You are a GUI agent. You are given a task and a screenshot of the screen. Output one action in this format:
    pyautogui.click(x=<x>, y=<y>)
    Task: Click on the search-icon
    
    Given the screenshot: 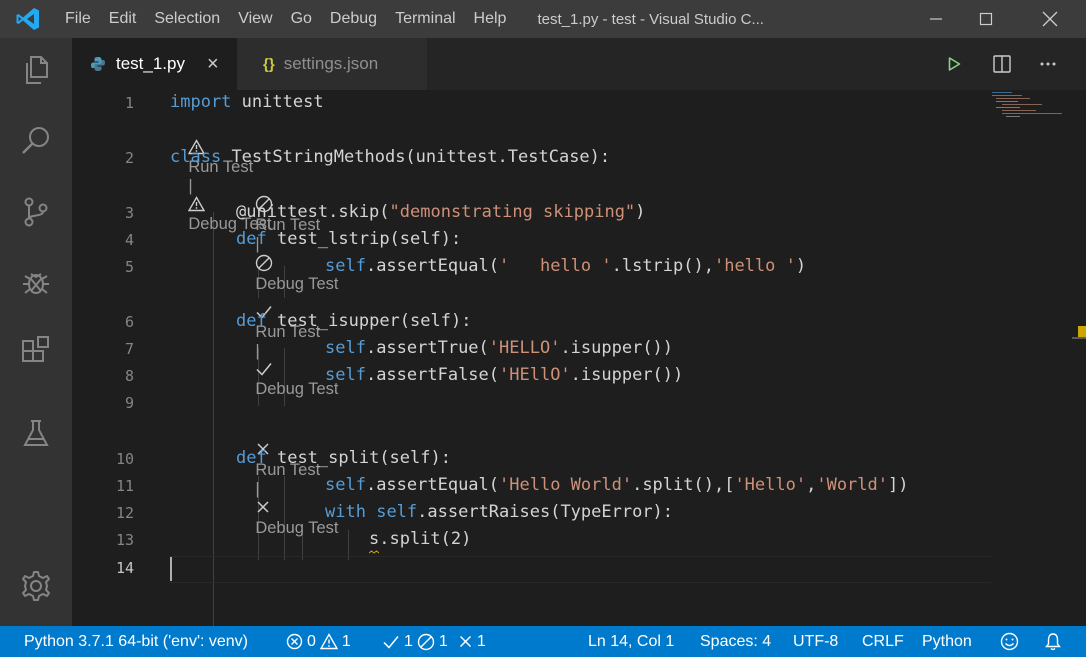 What is the action you would take?
    pyautogui.click(x=35, y=140)
    